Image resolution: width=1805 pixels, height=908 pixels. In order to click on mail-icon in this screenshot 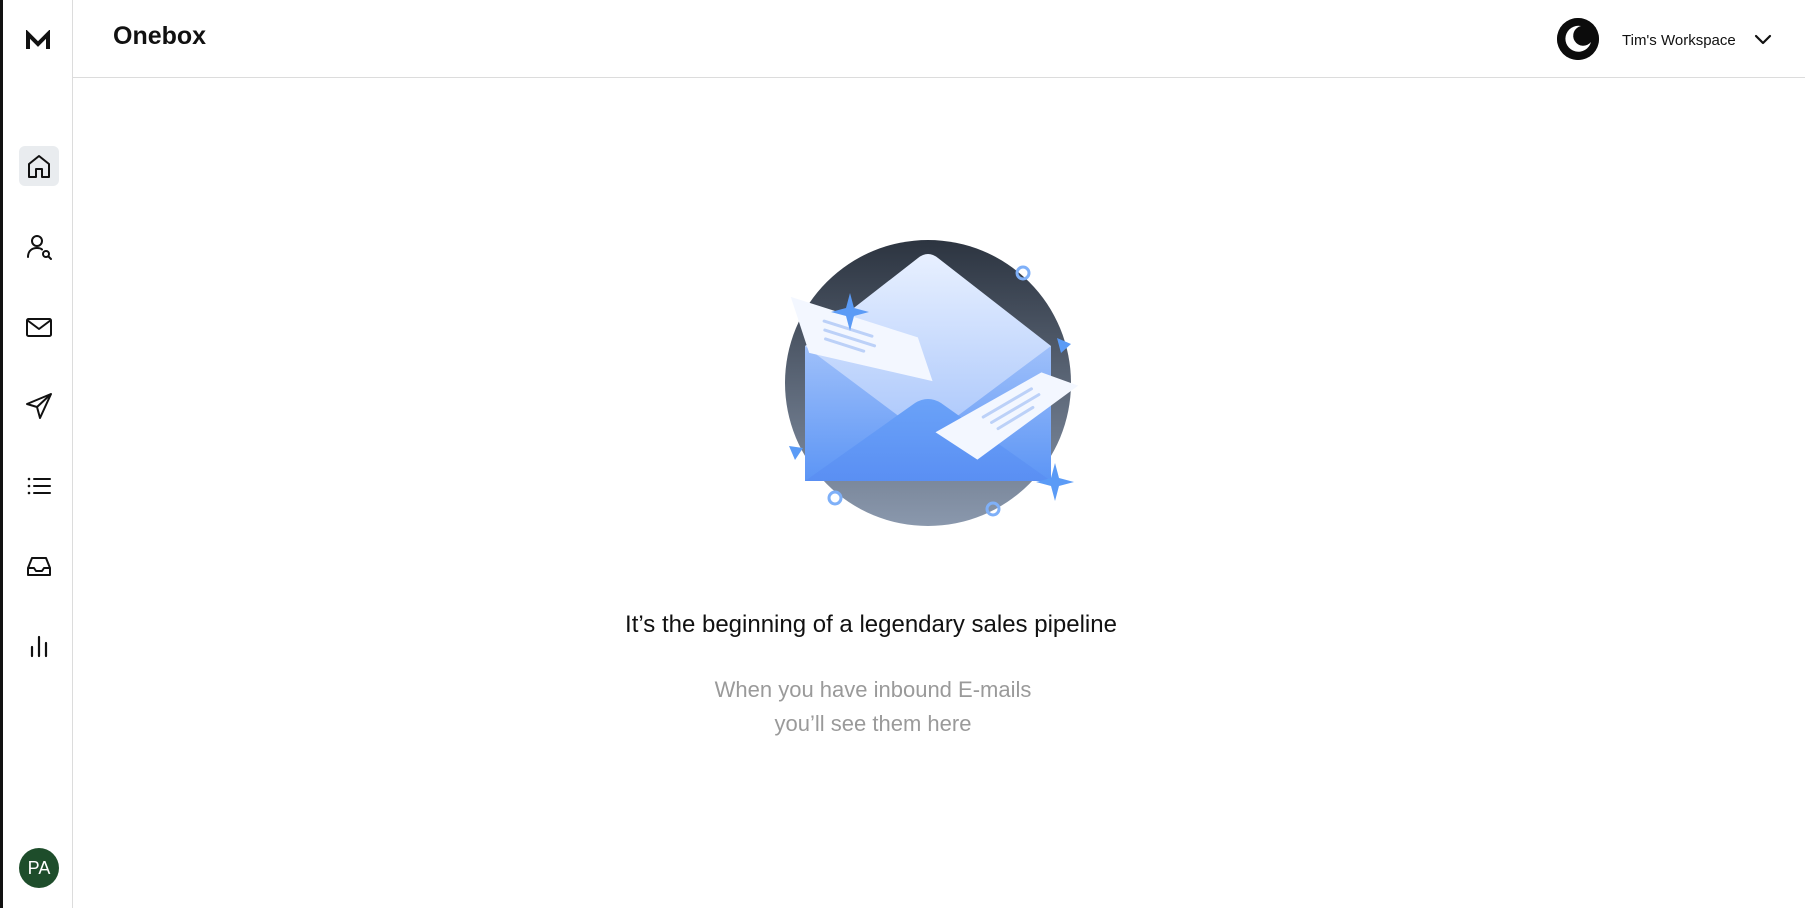, I will do `click(39, 327)`.